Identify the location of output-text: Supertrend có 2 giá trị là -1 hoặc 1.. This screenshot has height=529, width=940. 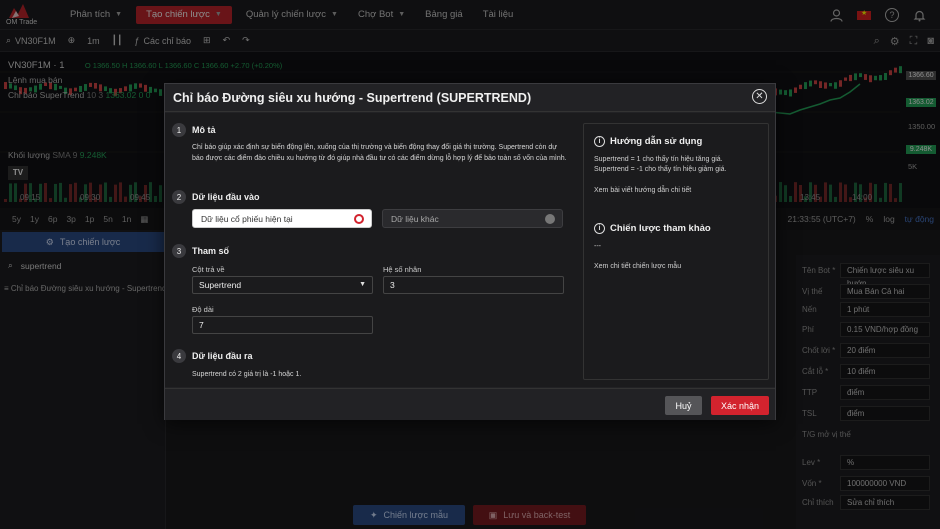
(247, 374).